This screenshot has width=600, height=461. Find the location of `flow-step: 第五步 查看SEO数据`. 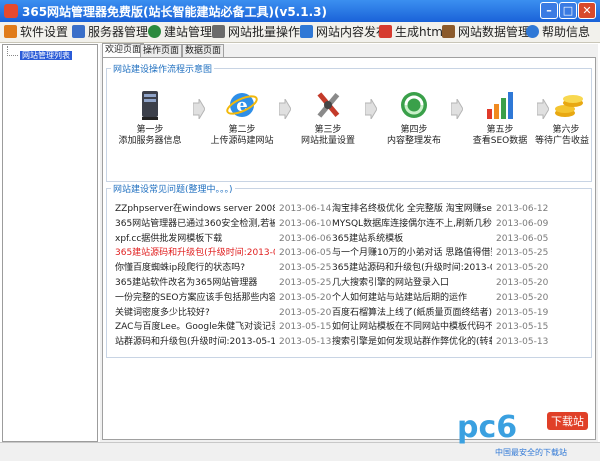

flow-step: 第五步 查看SEO数据 is located at coordinates (500, 118).